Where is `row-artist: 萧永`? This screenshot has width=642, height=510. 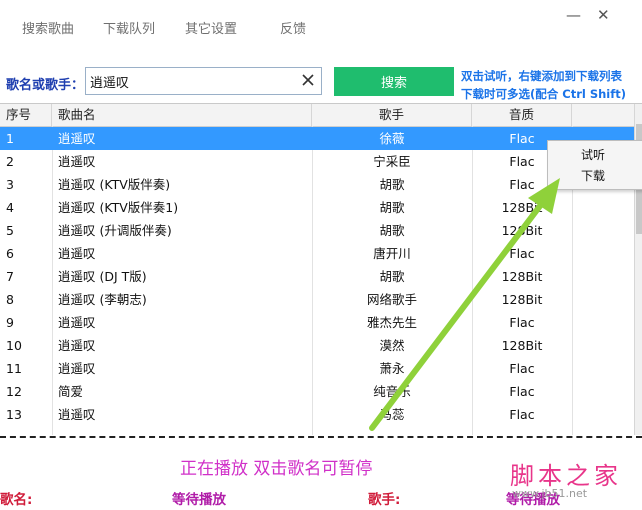
row-artist: 萧永 is located at coordinates (392, 368).